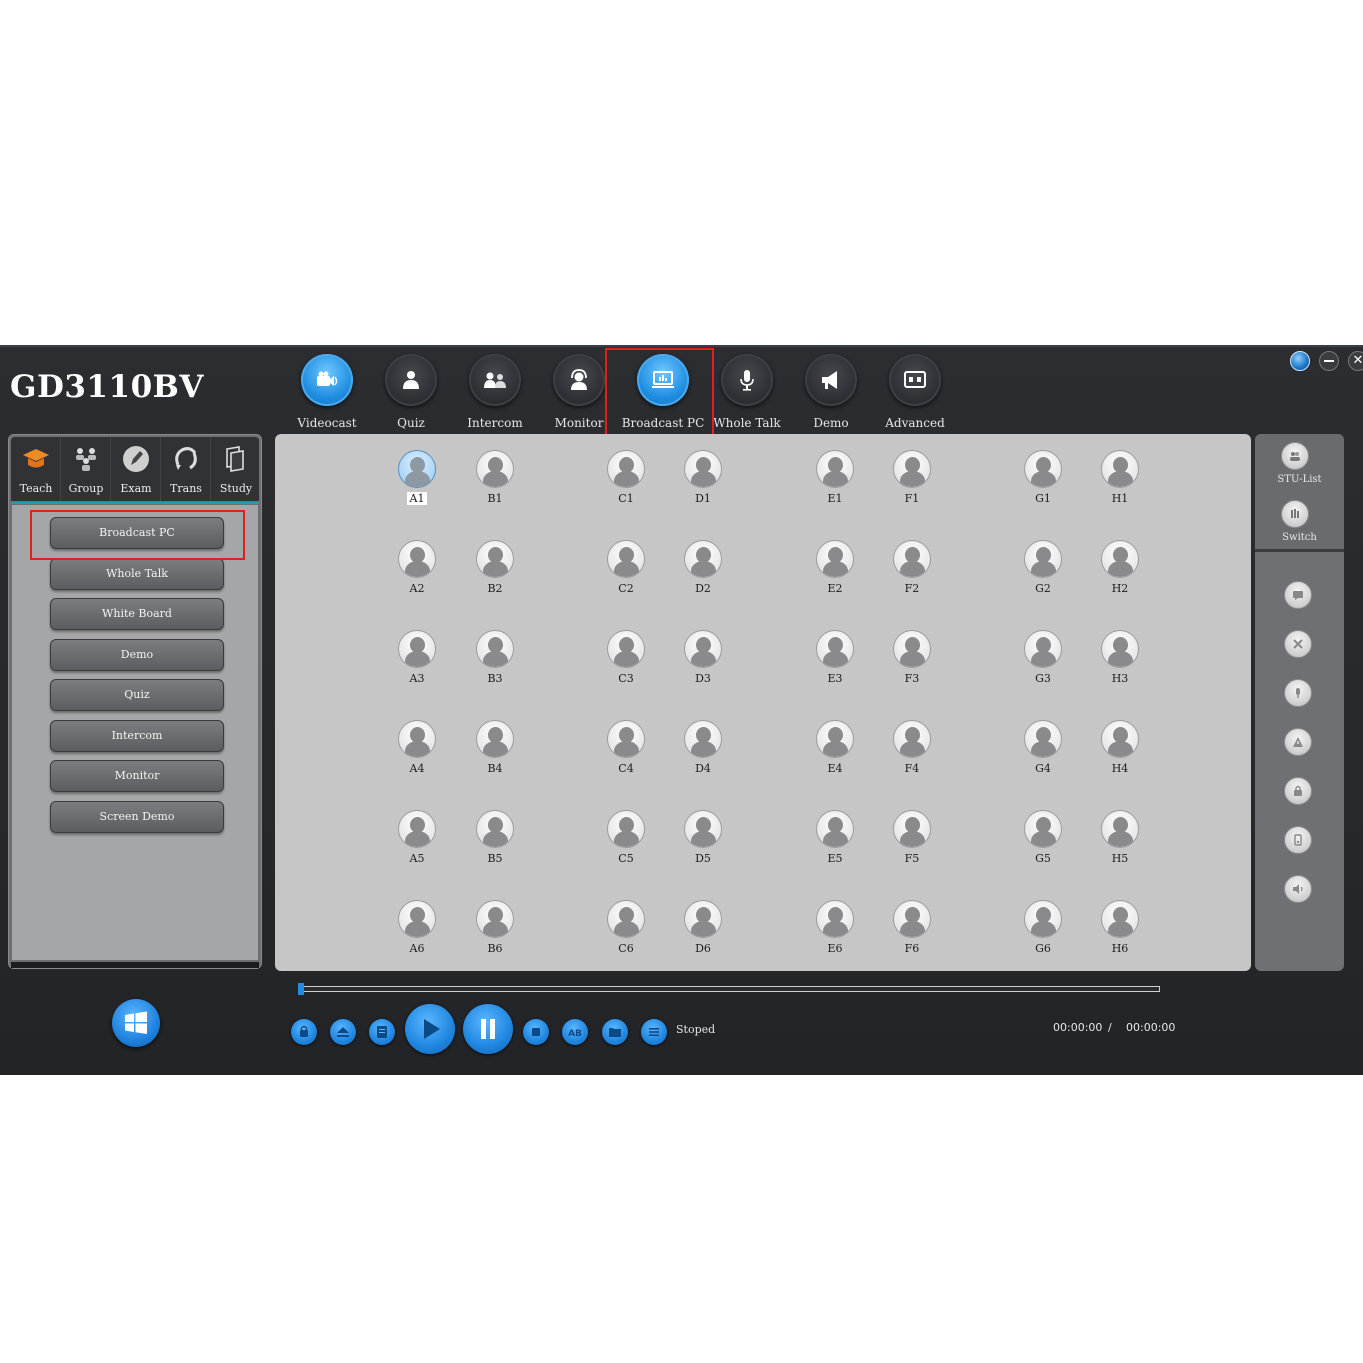  What do you see at coordinates (1121, 486) in the screenshot?
I see `seat-h1: H1` at bounding box center [1121, 486].